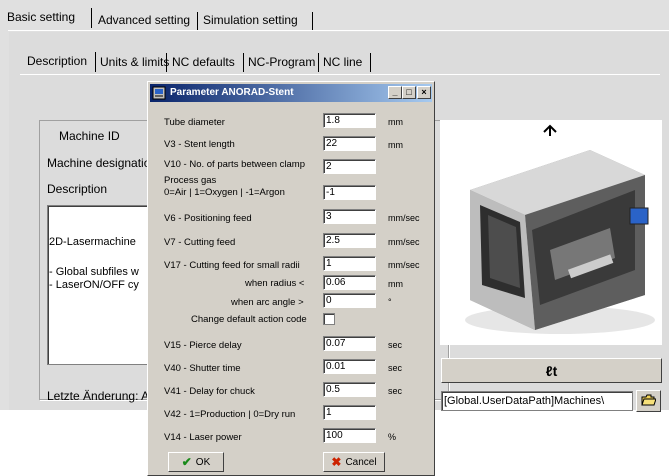  I want to click on param-label: Tube diameter, so click(194, 122).